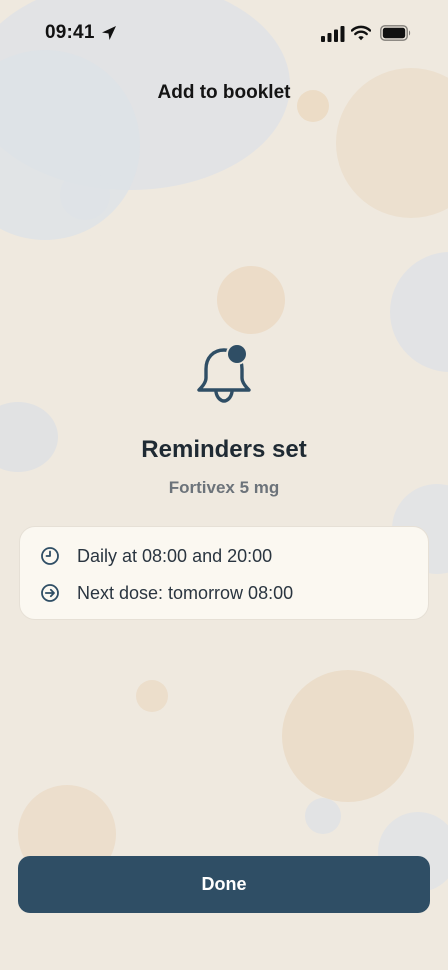  Describe the element at coordinates (109, 33) in the screenshot. I see `location-arrow-icon` at that location.